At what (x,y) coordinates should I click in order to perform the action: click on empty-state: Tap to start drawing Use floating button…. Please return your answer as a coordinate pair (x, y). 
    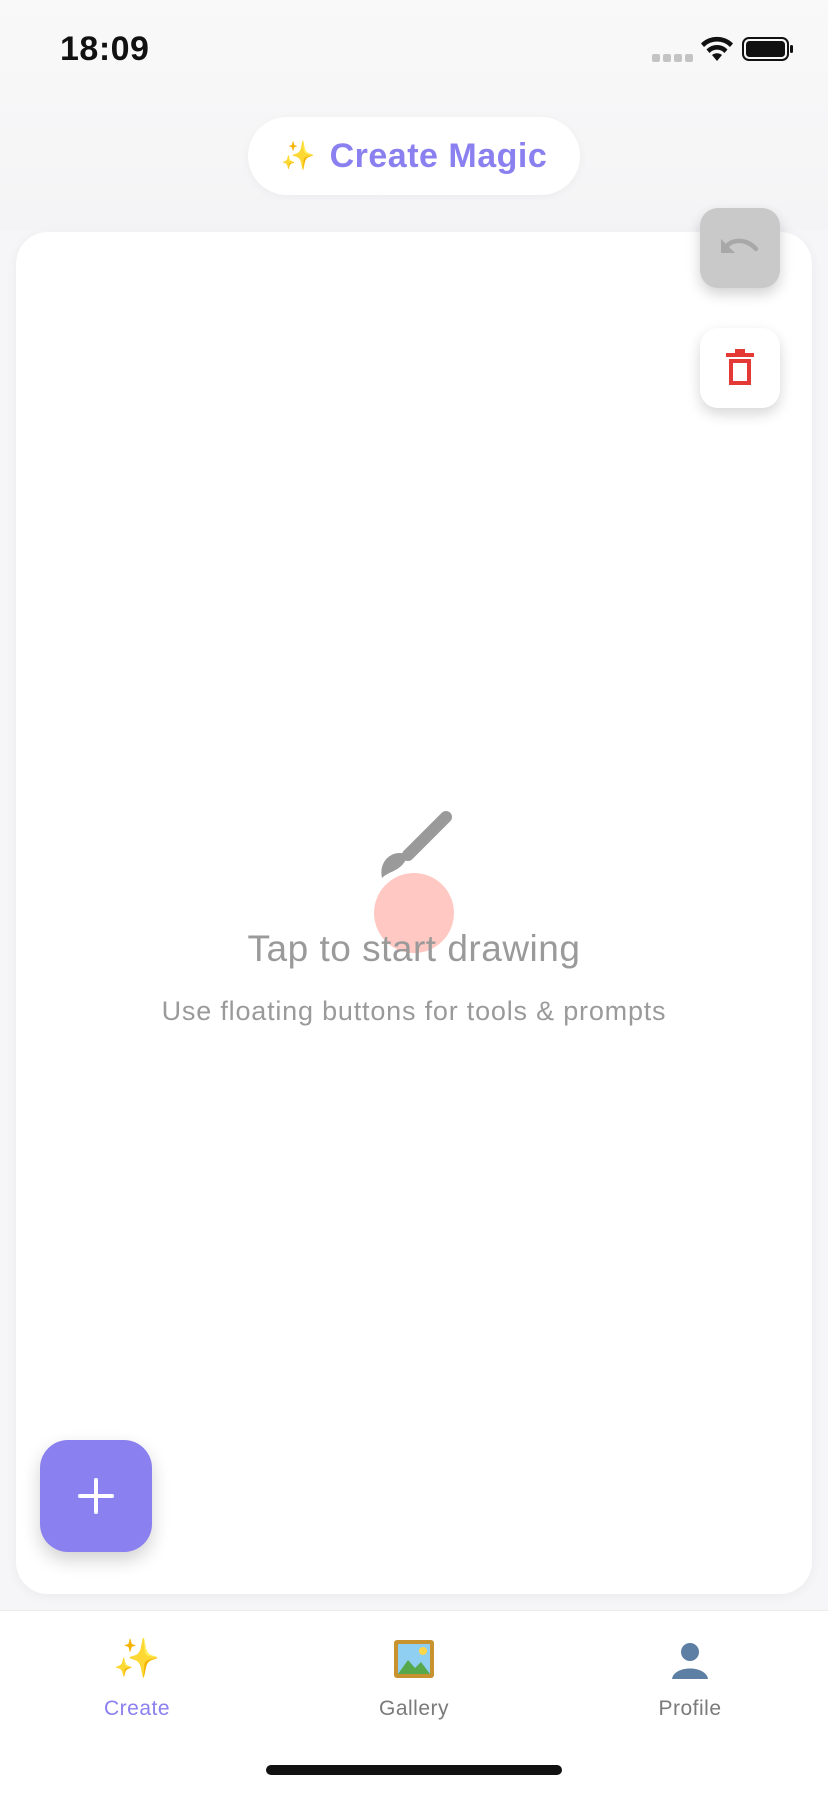
    Looking at the image, I should click on (414, 920).